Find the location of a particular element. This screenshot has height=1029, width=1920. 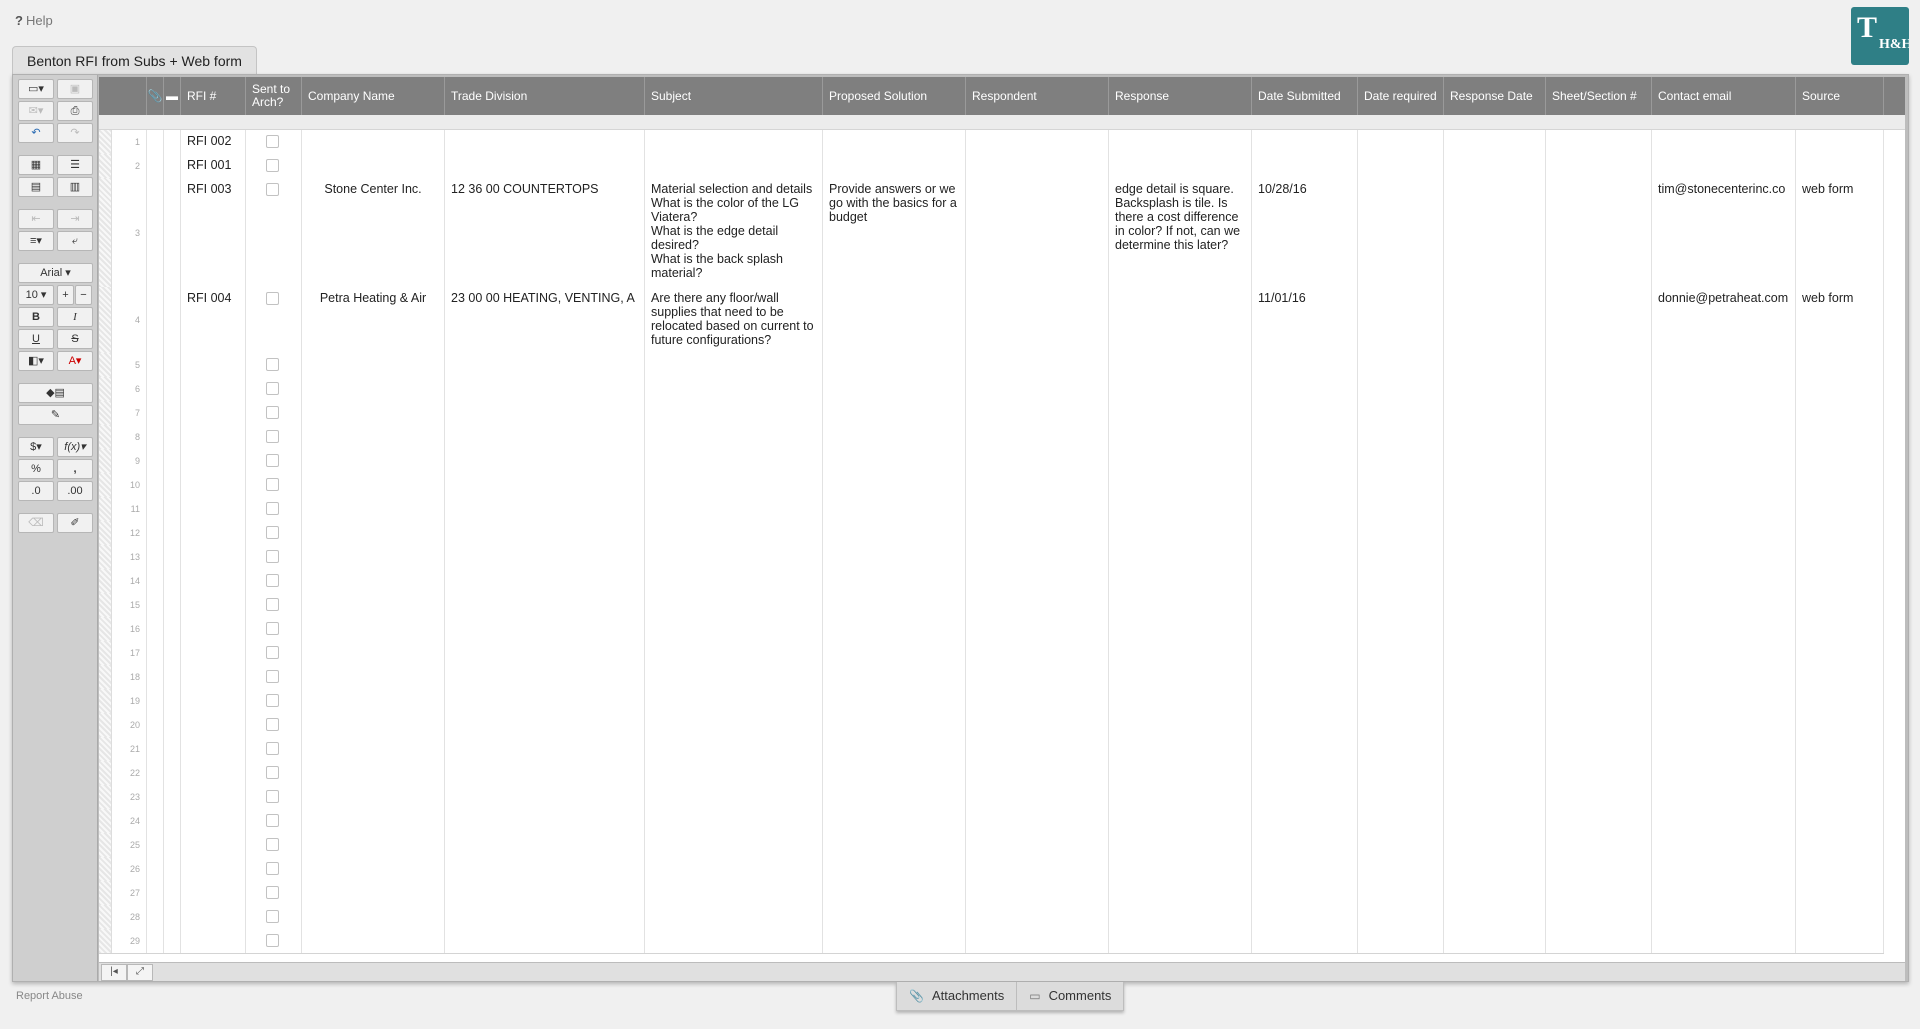

table-row: 17 is located at coordinates (991, 653).